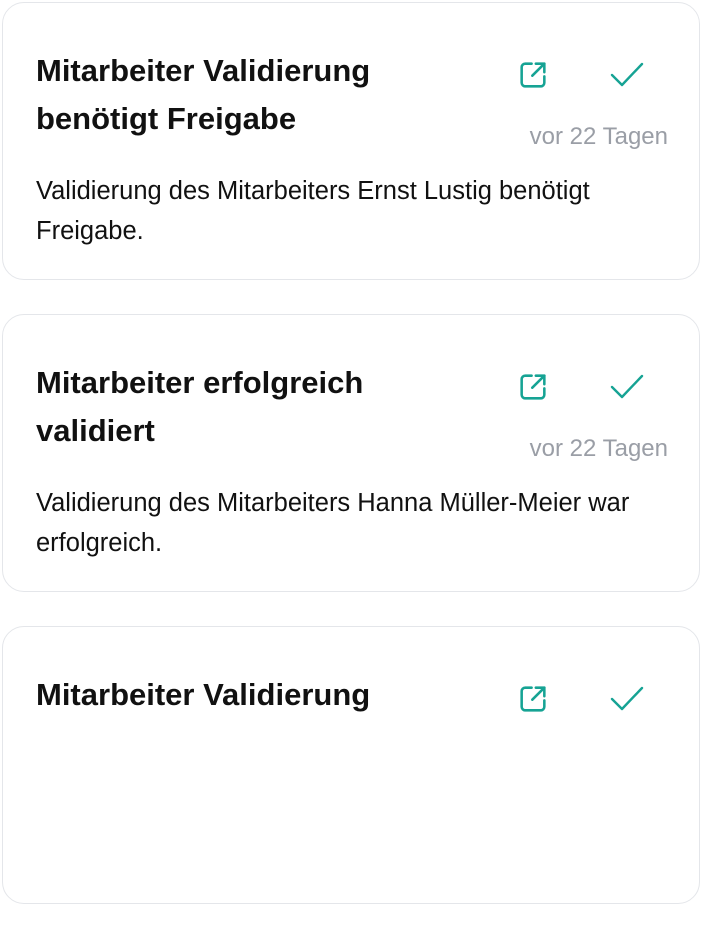  Describe the element at coordinates (200, 406) in the screenshot. I see `notification-title: Mitarbeiter erfolgreich validiert` at that location.